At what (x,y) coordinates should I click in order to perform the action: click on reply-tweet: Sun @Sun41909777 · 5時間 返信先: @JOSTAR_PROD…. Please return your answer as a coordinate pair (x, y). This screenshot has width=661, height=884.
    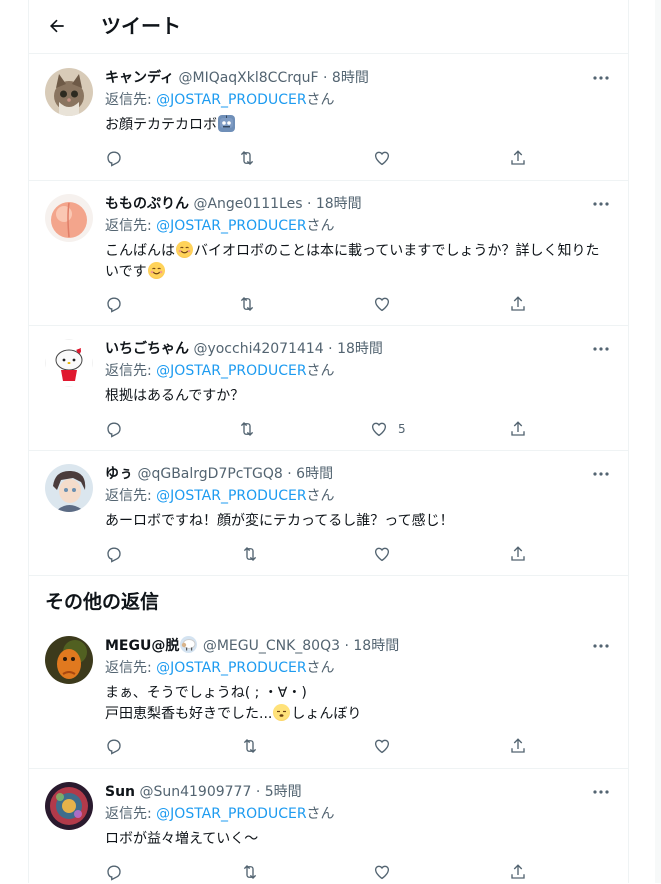
    Looking at the image, I should click on (328, 825).